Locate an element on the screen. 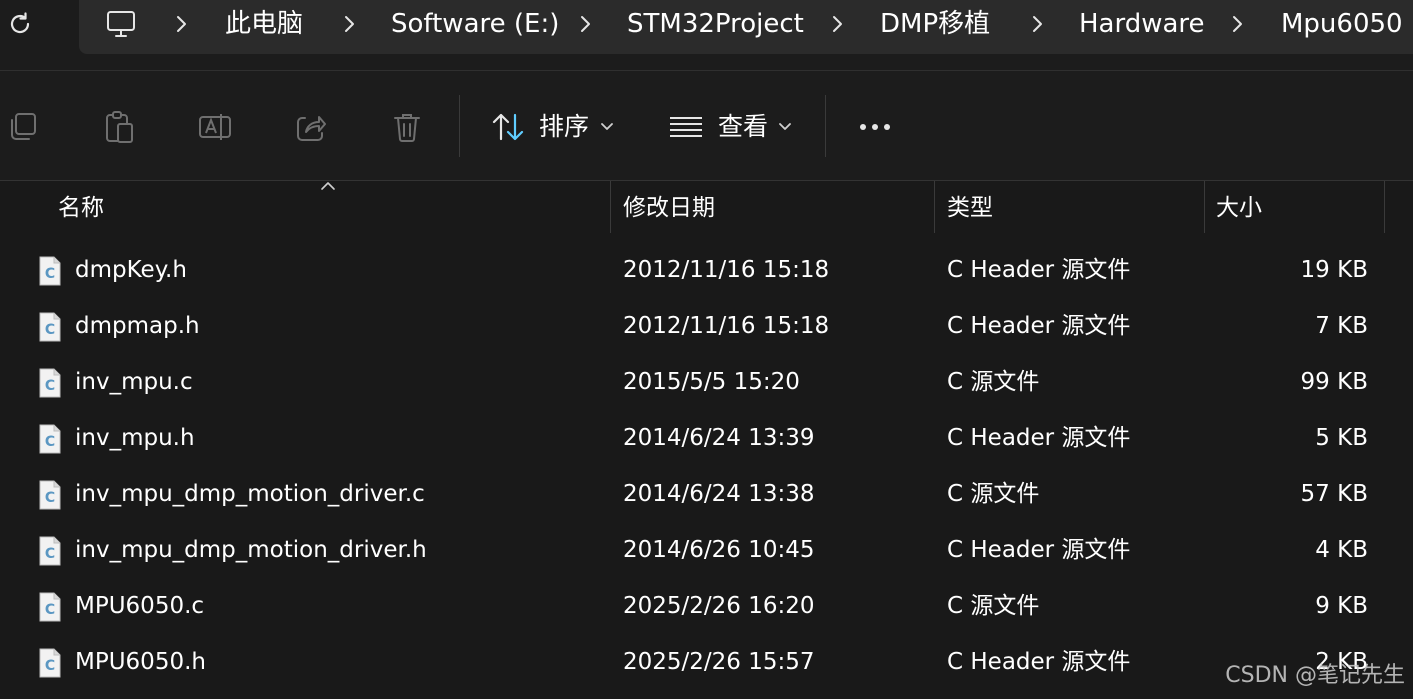 This screenshot has height=699, width=1413. file-date: 2025/2/26 16:20 is located at coordinates (719, 606).